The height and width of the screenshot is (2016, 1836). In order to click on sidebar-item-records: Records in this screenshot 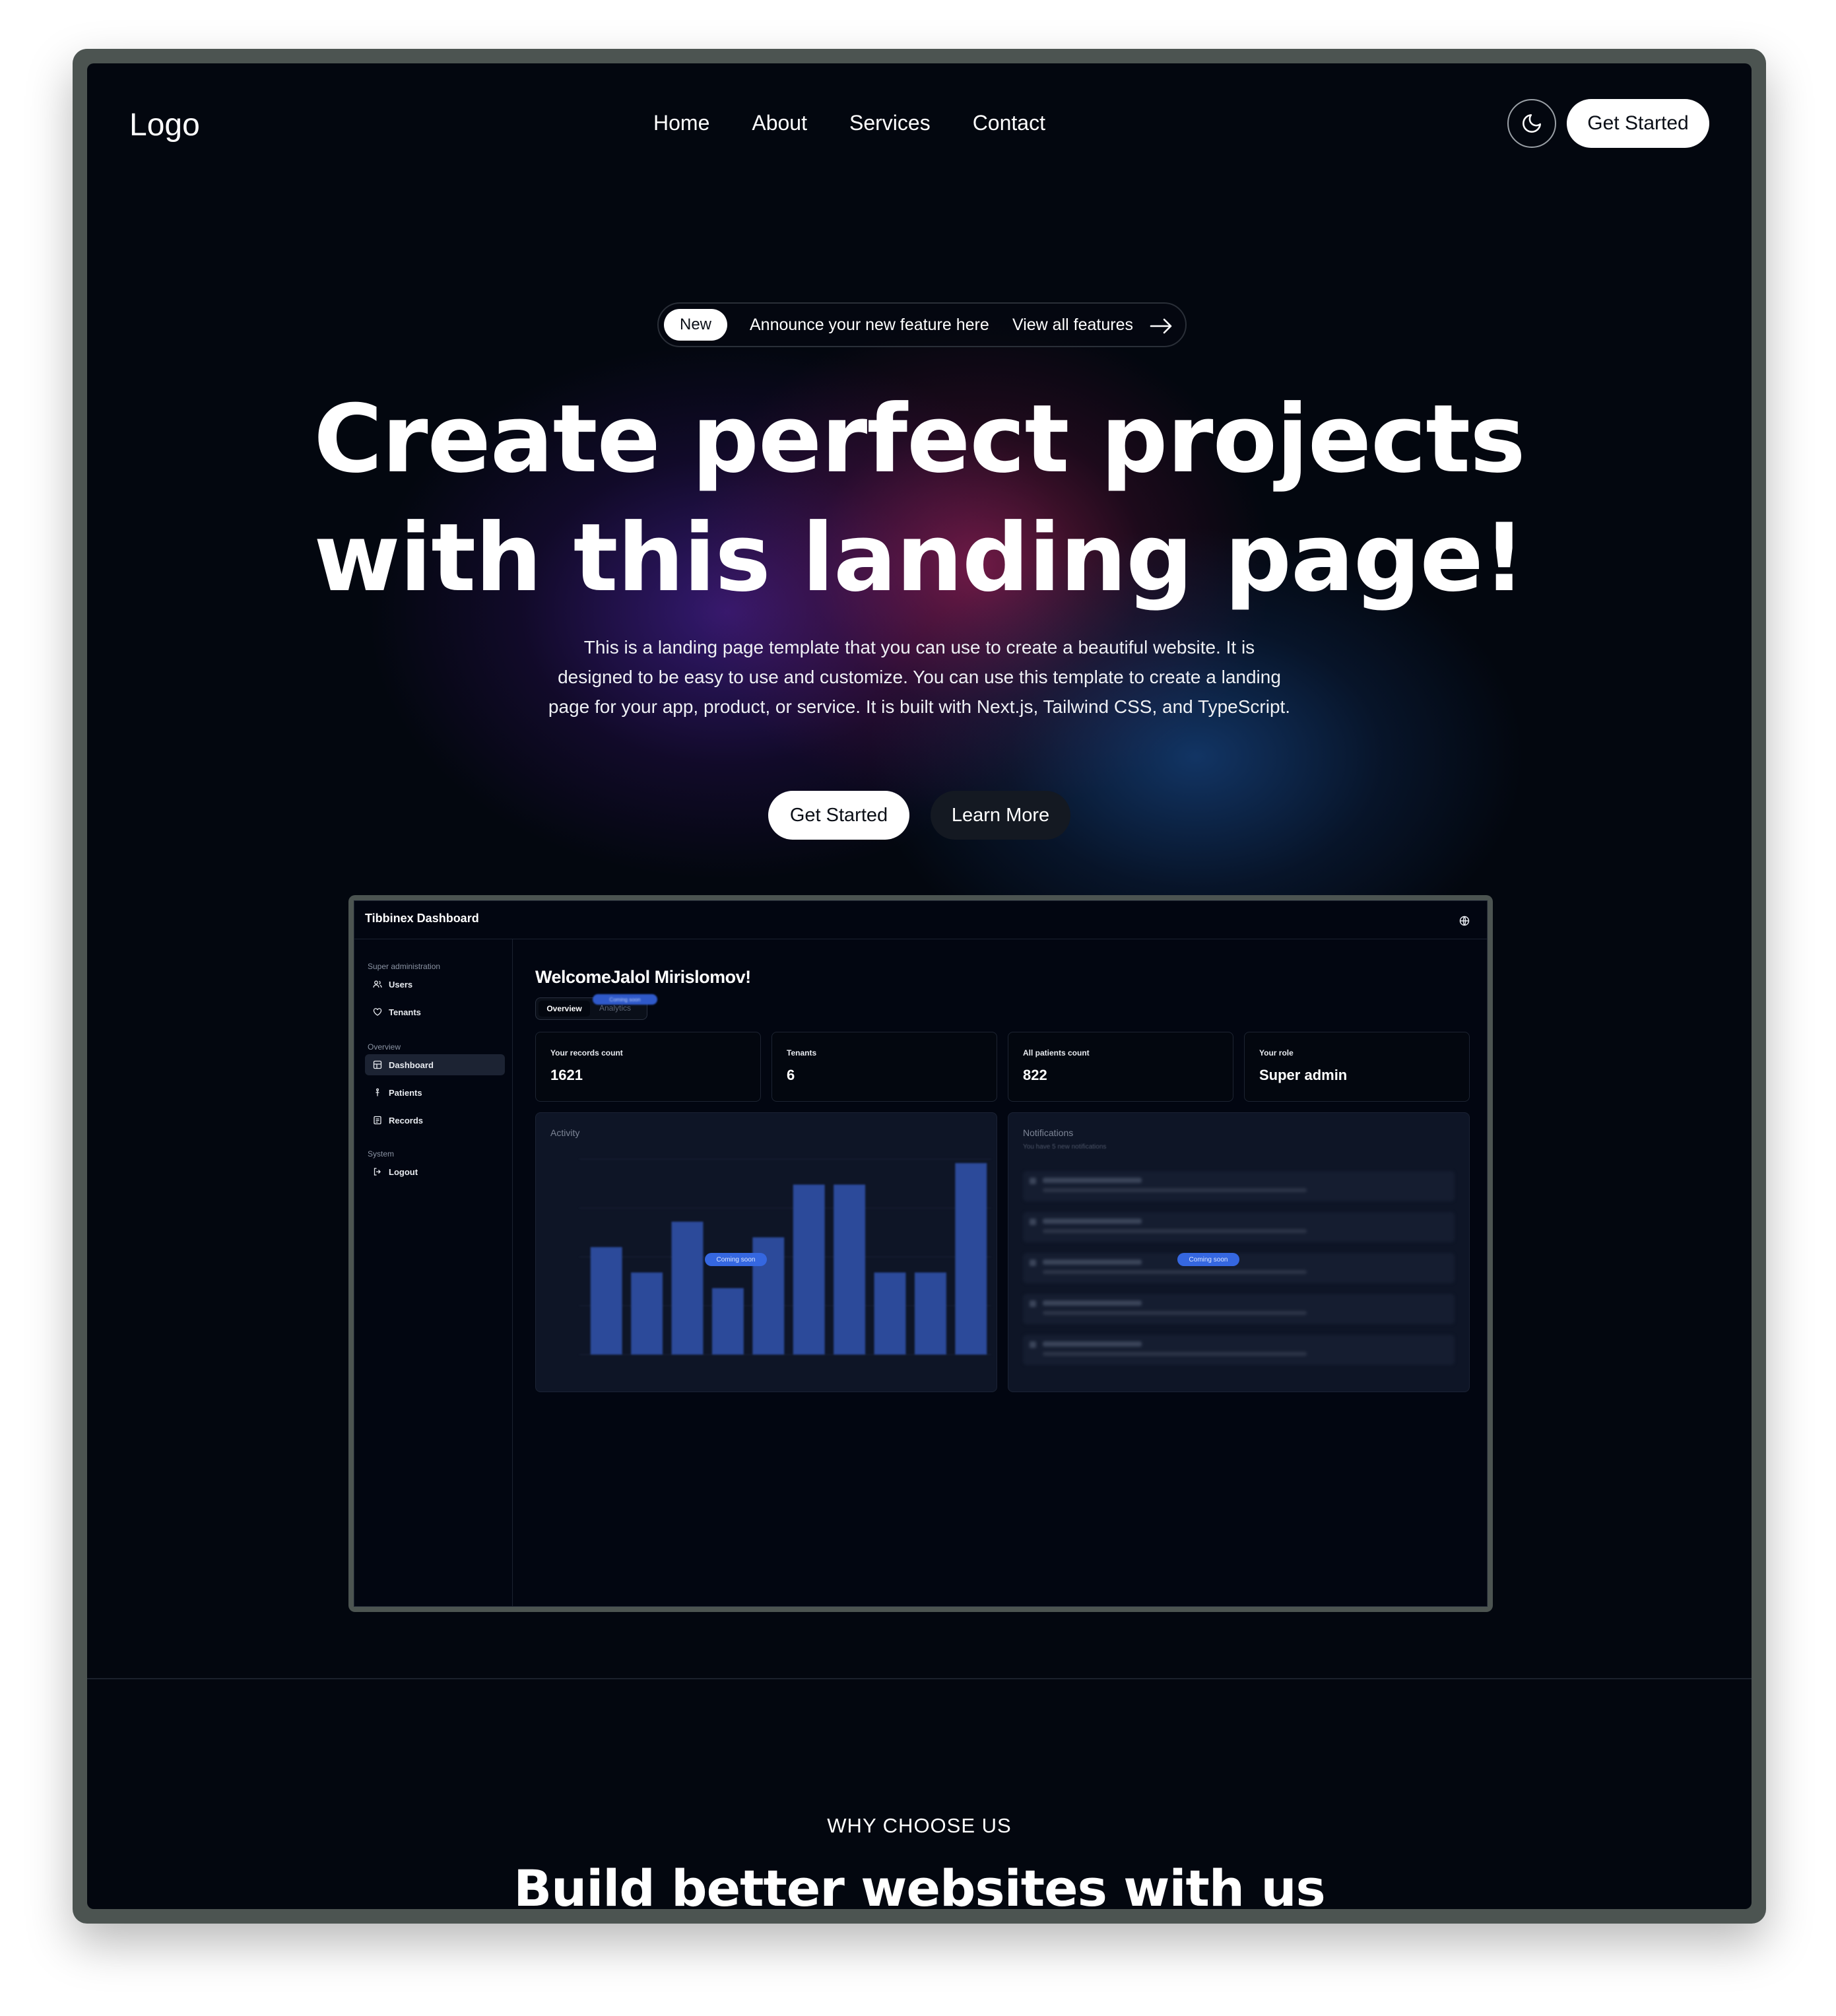, I will do `click(435, 1120)`.